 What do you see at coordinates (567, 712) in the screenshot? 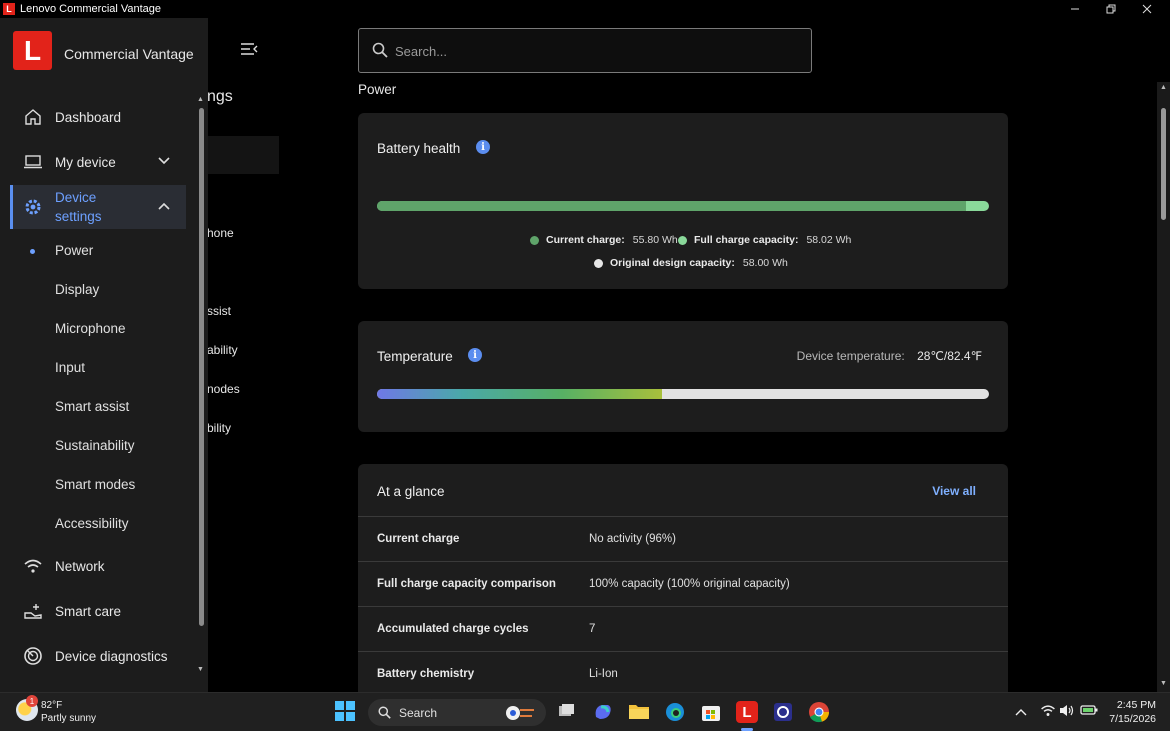
I see `task-view-icon` at bounding box center [567, 712].